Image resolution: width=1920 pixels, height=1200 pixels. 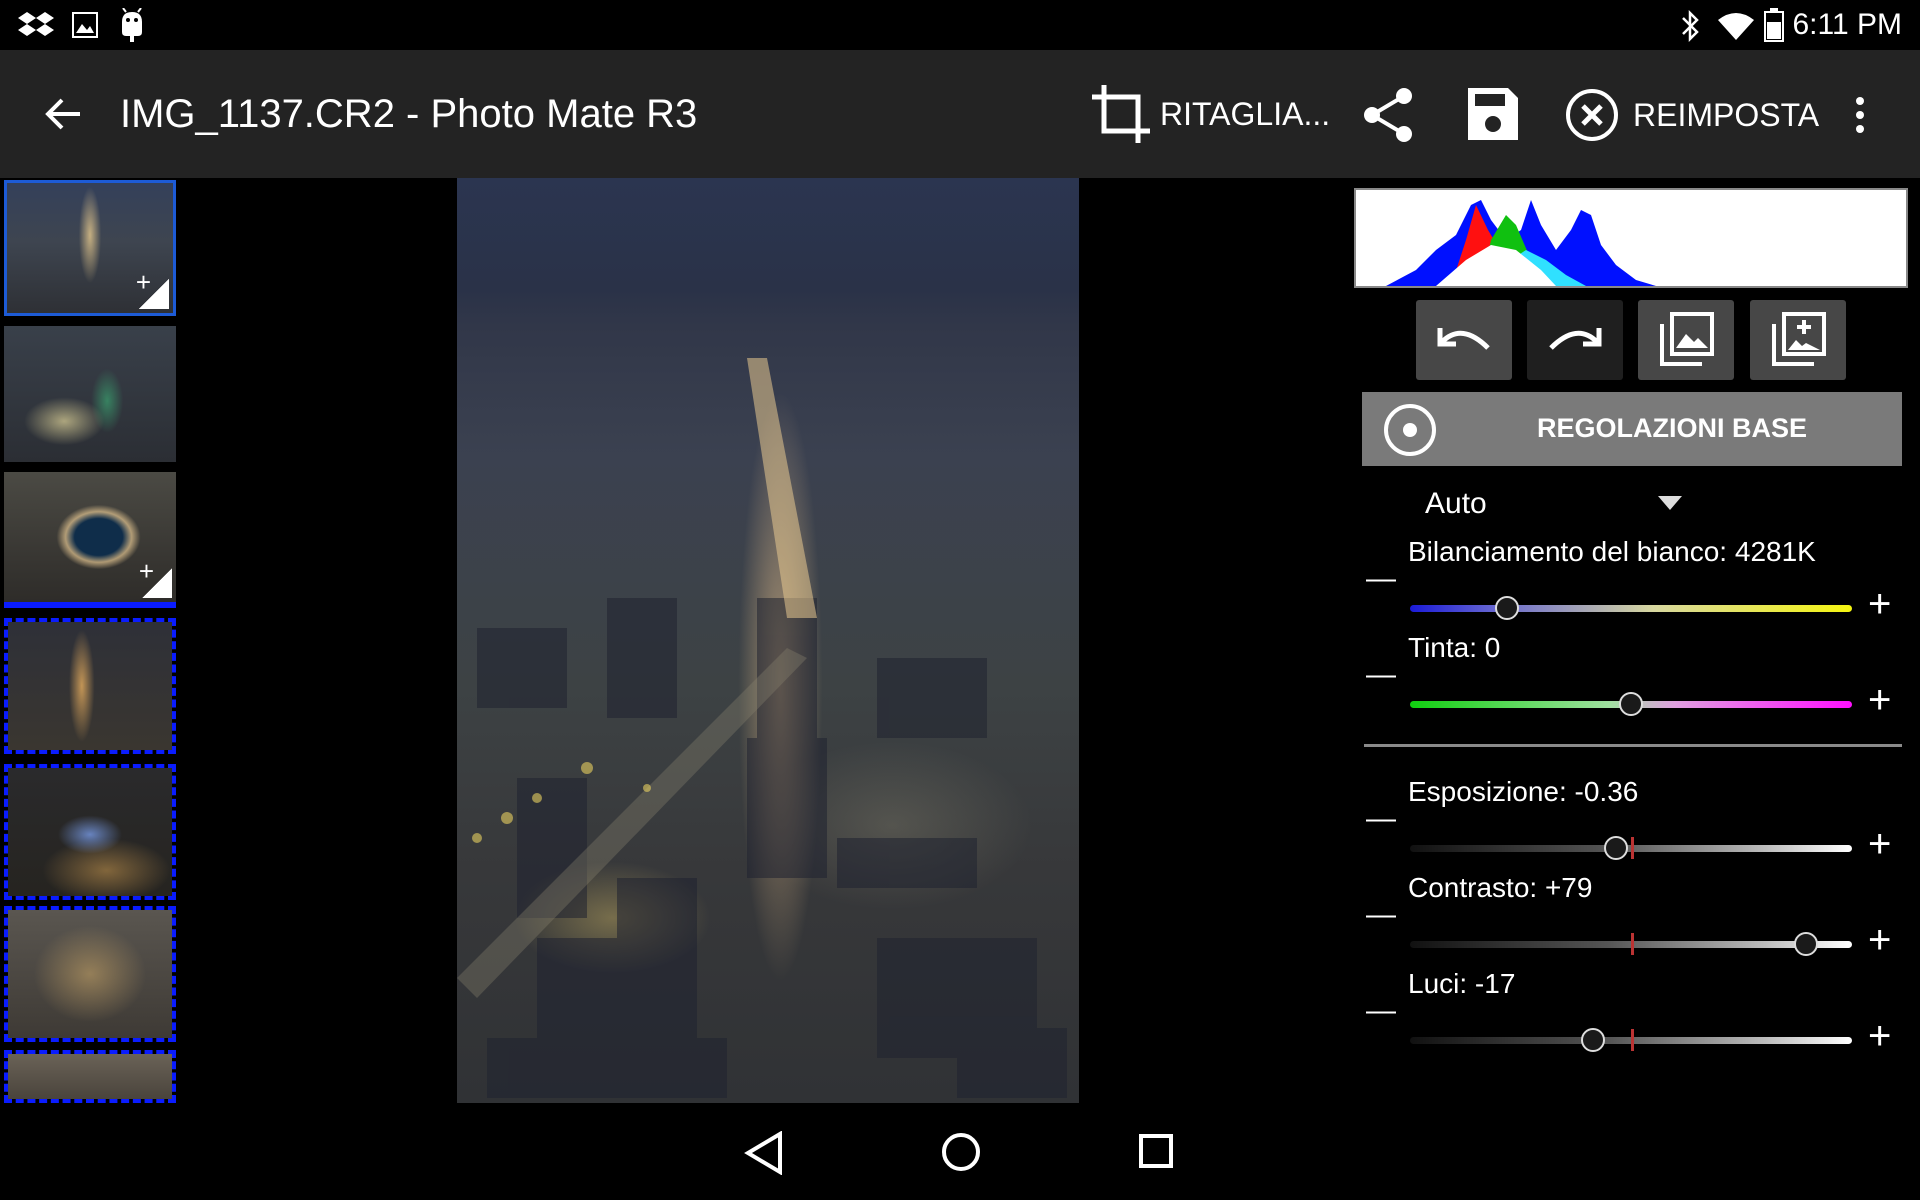 I want to click on tint-minus-icon: —, so click(x=1381, y=675).